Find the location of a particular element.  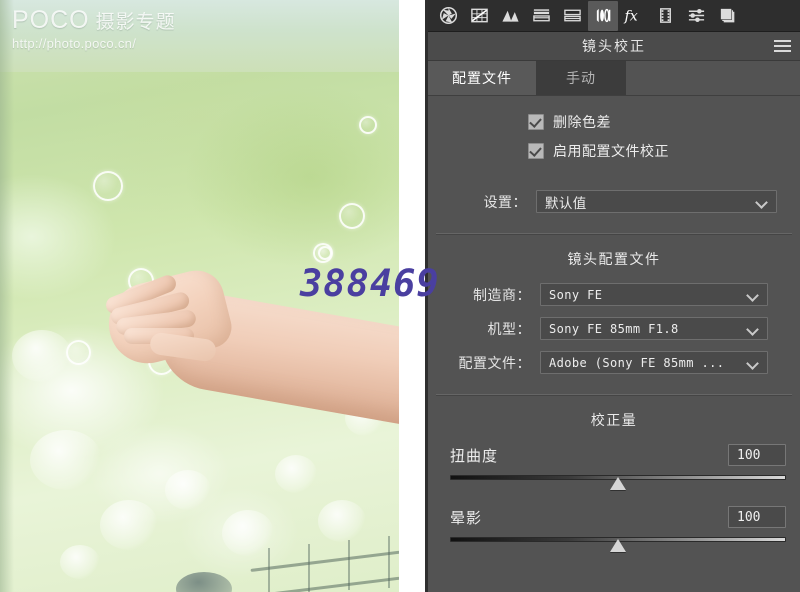

make-value: Sony FE is located at coordinates (576, 294).